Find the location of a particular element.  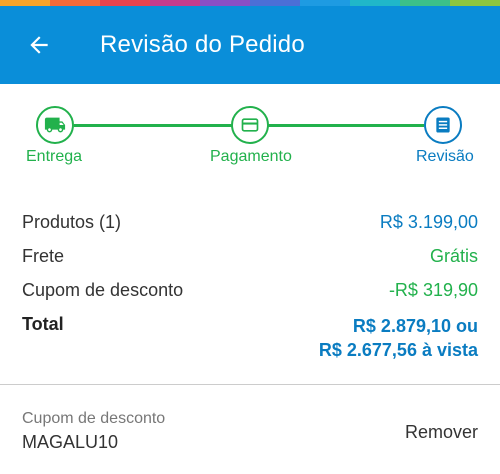

step-pagamento is located at coordinates (250, 125).